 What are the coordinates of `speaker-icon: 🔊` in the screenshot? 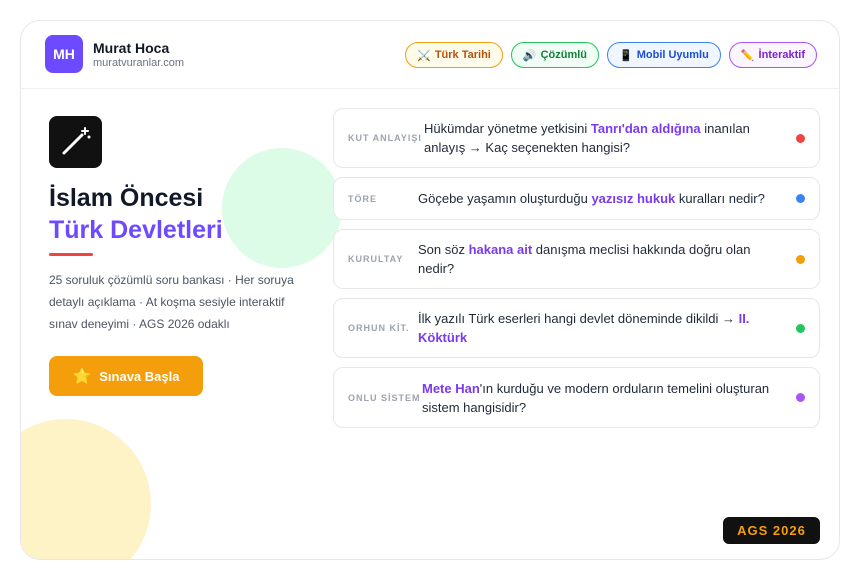 It's located at (529, 55).